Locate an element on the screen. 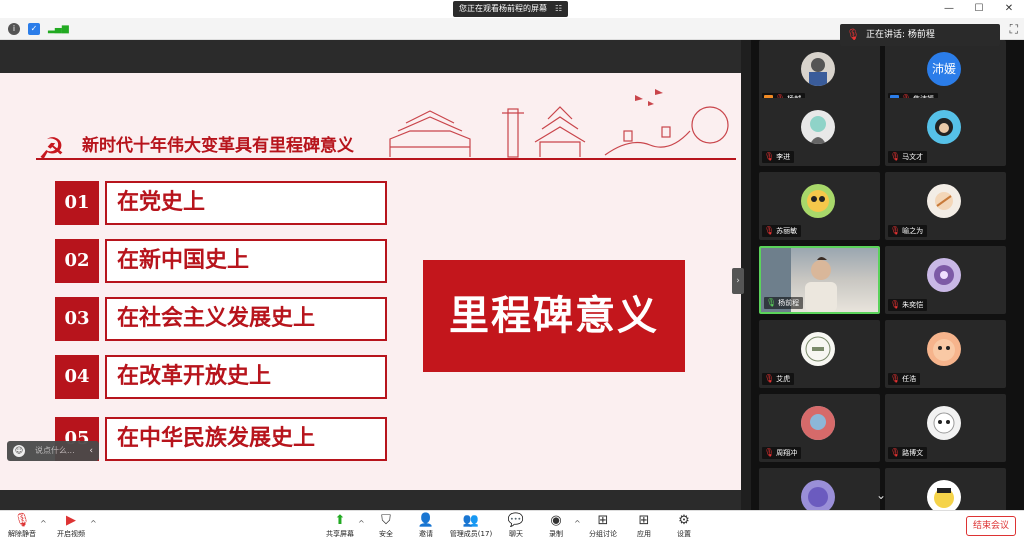 The image size is (1024, 540). breakout-rooms-icon: ⊞ is located at coordinates (603, 520).